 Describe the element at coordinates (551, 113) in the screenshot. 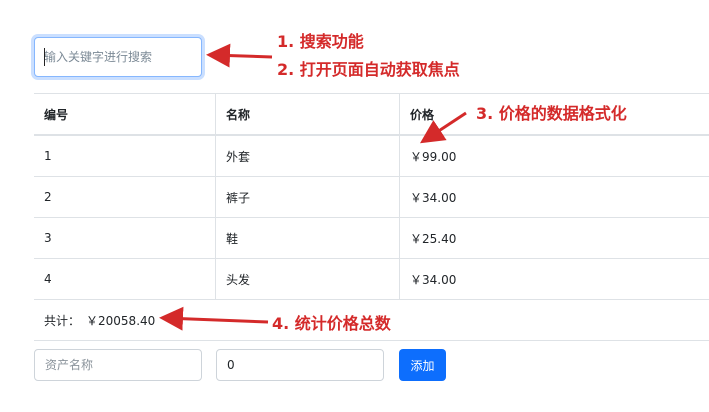

I see `annotation-price-format: 3. 价格的数据格式化` at that location.